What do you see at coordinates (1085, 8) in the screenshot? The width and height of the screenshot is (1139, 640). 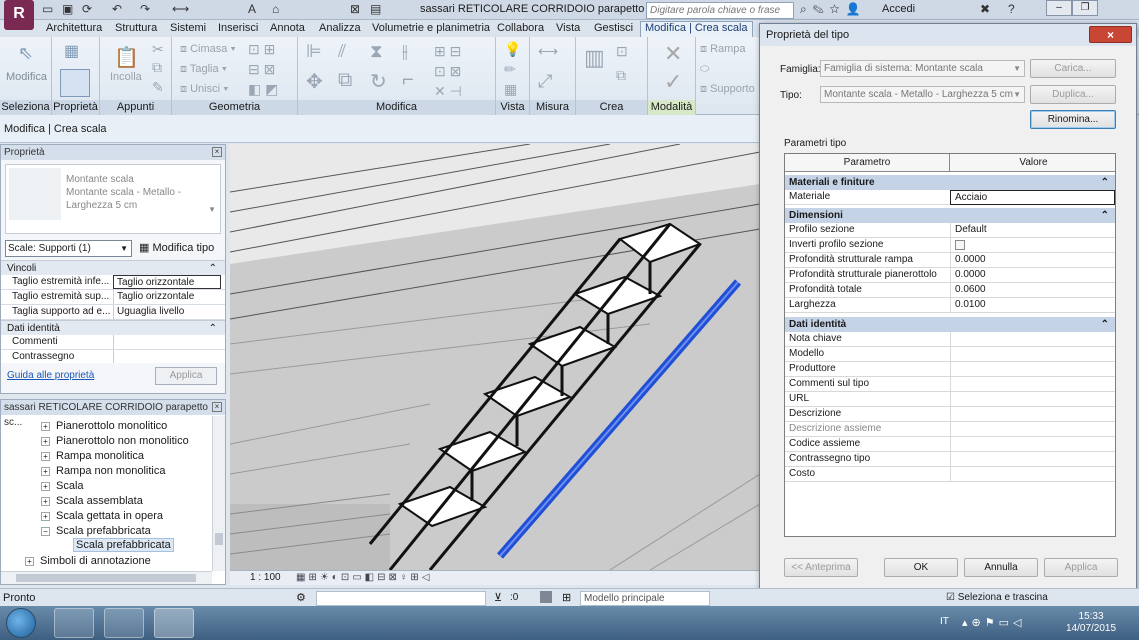 I see `restore-button: ❐` at bounding box center [1085, 8].